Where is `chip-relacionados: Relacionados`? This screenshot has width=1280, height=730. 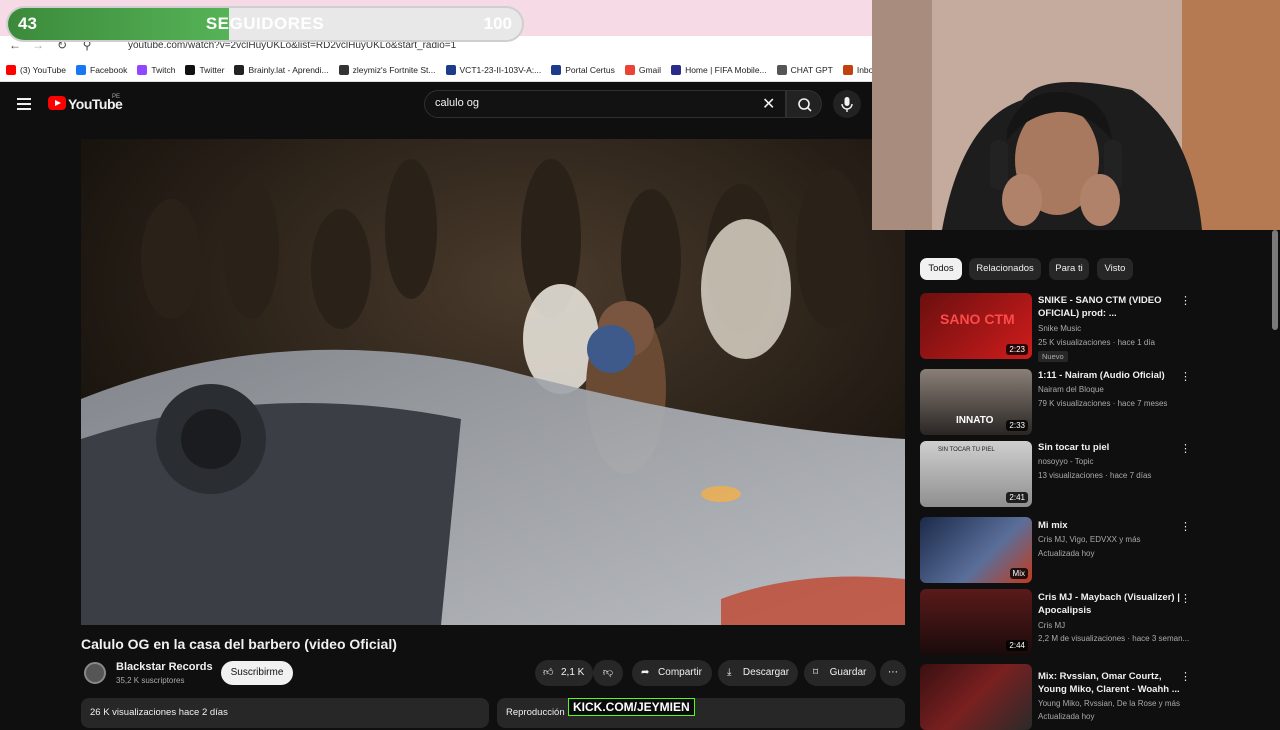
chip-relacionados: Relacionados is located at coordinates (1005, 269).